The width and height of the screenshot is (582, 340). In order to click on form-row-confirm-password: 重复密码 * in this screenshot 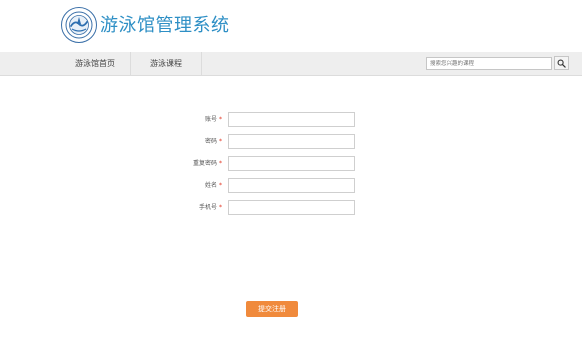, I will do `click(291, 163)`.